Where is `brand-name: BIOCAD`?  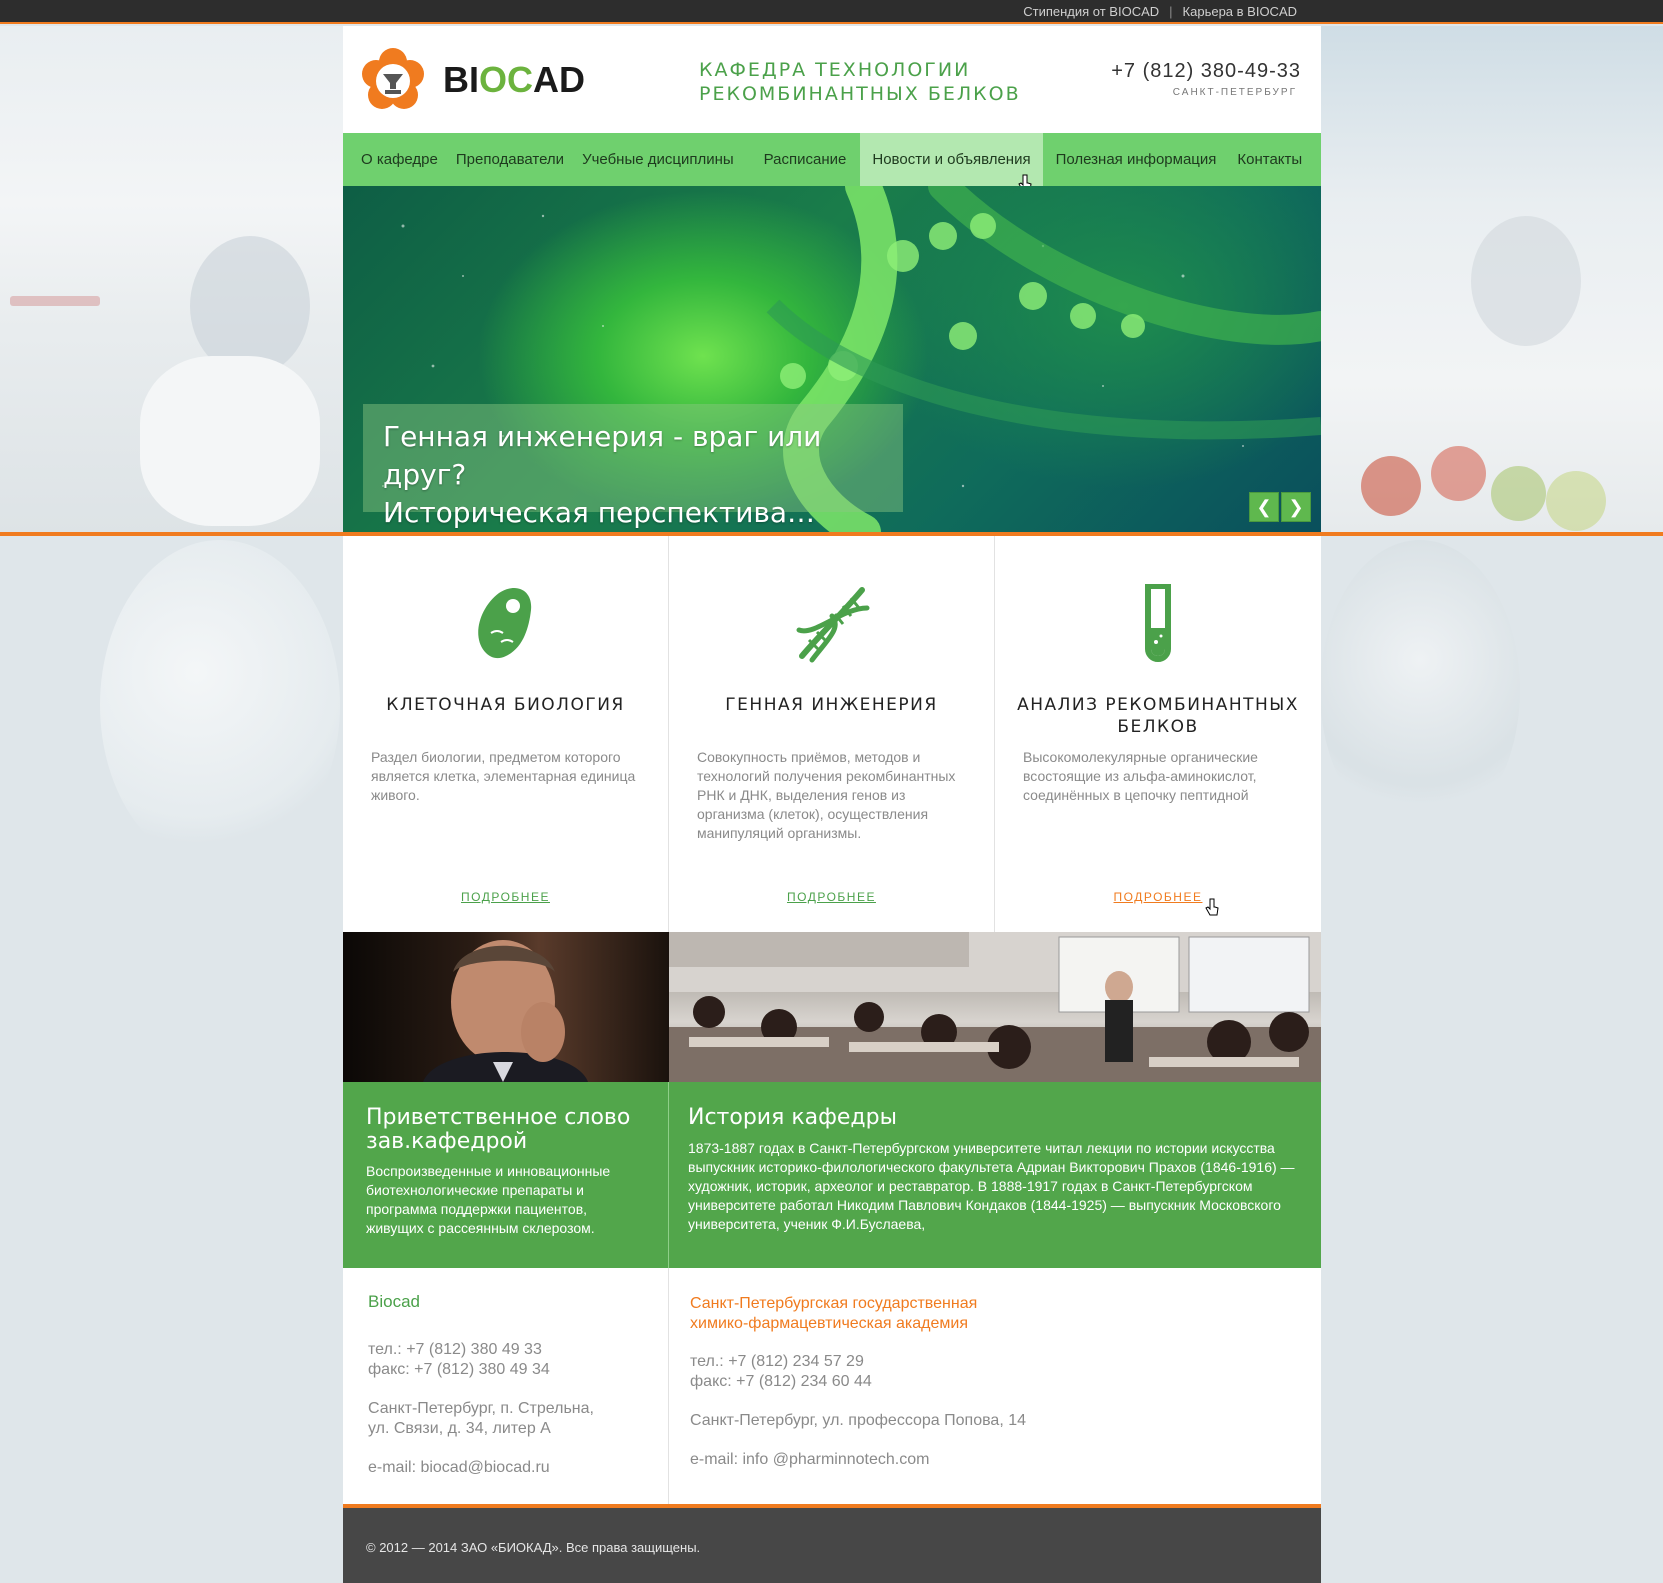
brand-name: BIOCAD is located at coordinates (514, 80).